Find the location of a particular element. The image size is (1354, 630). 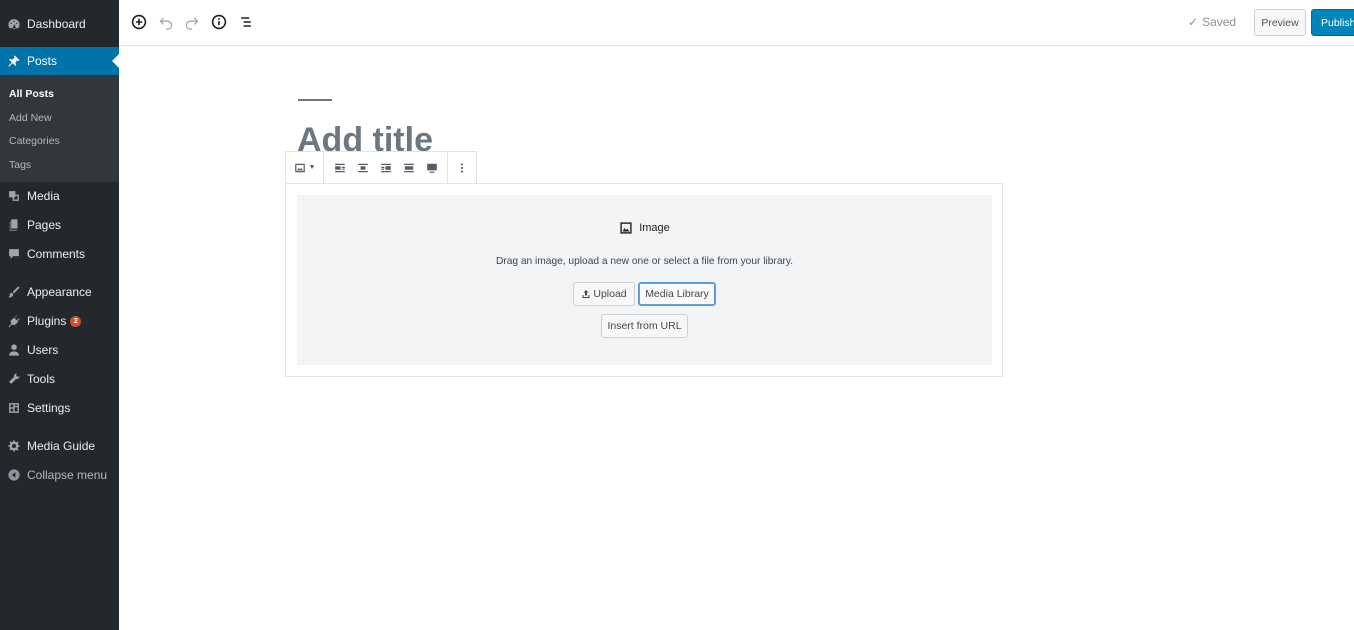

align-left-icon is located at coordinates (339, 167).